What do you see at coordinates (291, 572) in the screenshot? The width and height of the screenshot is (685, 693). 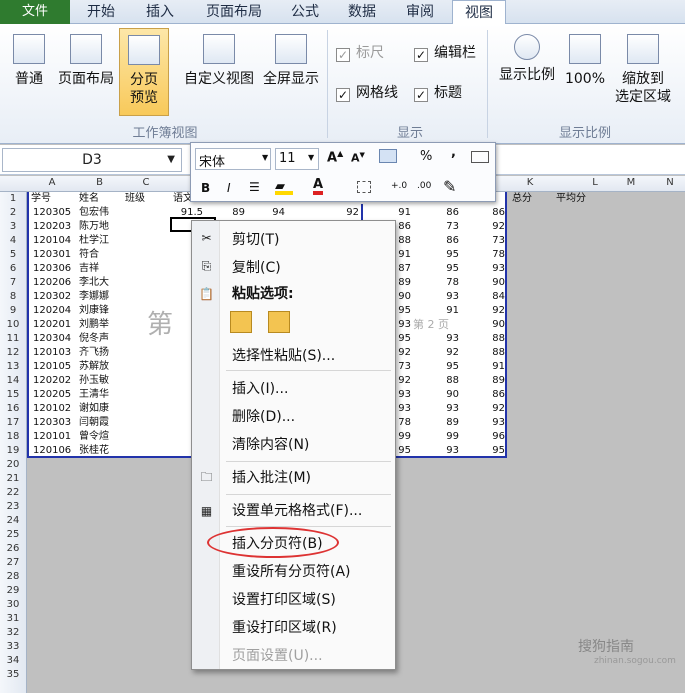 I see `menu-item-reset-page-breaks: 重设所有分页符(A)` at bounding box center [291, 572].